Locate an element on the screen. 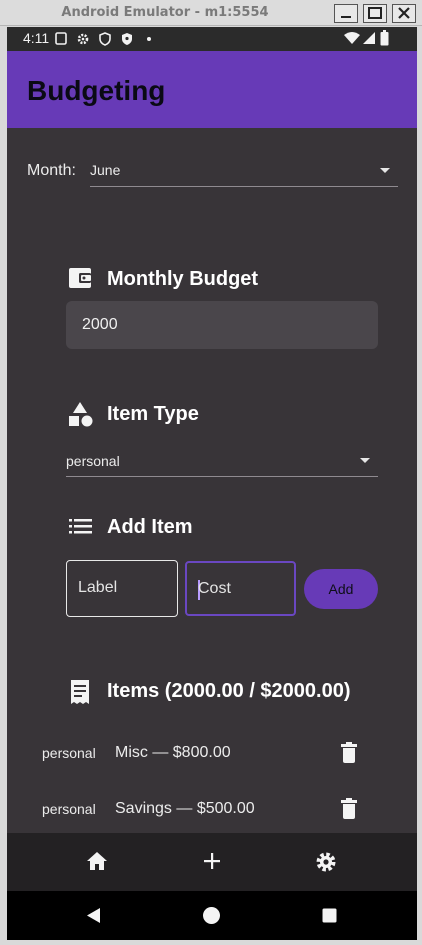 The width and height of the screenshot is (422, 945). settings-icon is located at coordinates (326, 862).